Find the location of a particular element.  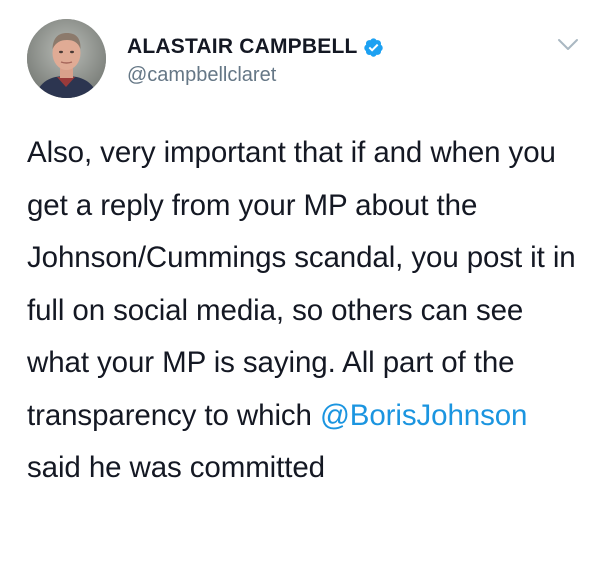

avatar is located at coordinates (66, 58).